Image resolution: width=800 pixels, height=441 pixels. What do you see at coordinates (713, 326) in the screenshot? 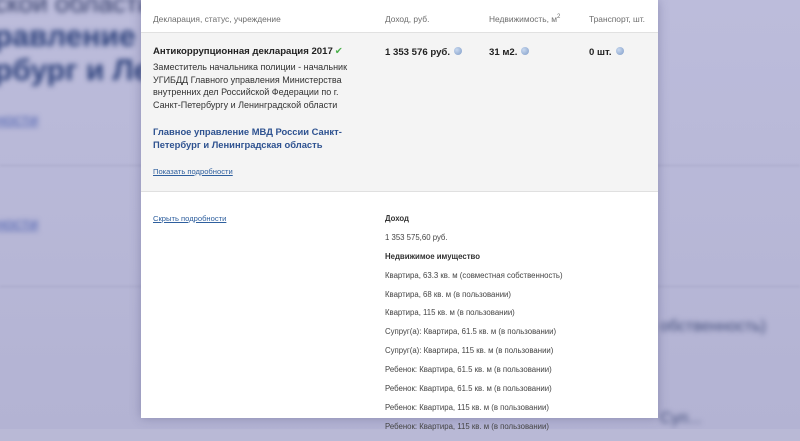
I see `bg-text: обственность)` at bounding box center [713, 326].